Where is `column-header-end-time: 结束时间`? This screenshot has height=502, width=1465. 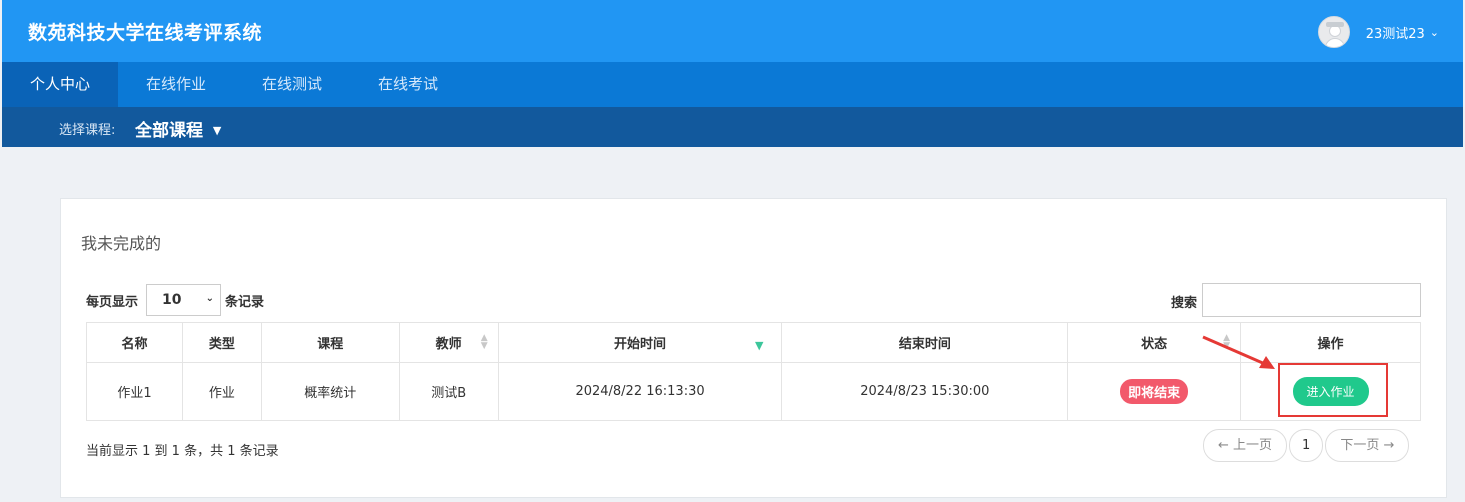
column-header-end-time: 结束时间 is located at coordinates (925, 342).